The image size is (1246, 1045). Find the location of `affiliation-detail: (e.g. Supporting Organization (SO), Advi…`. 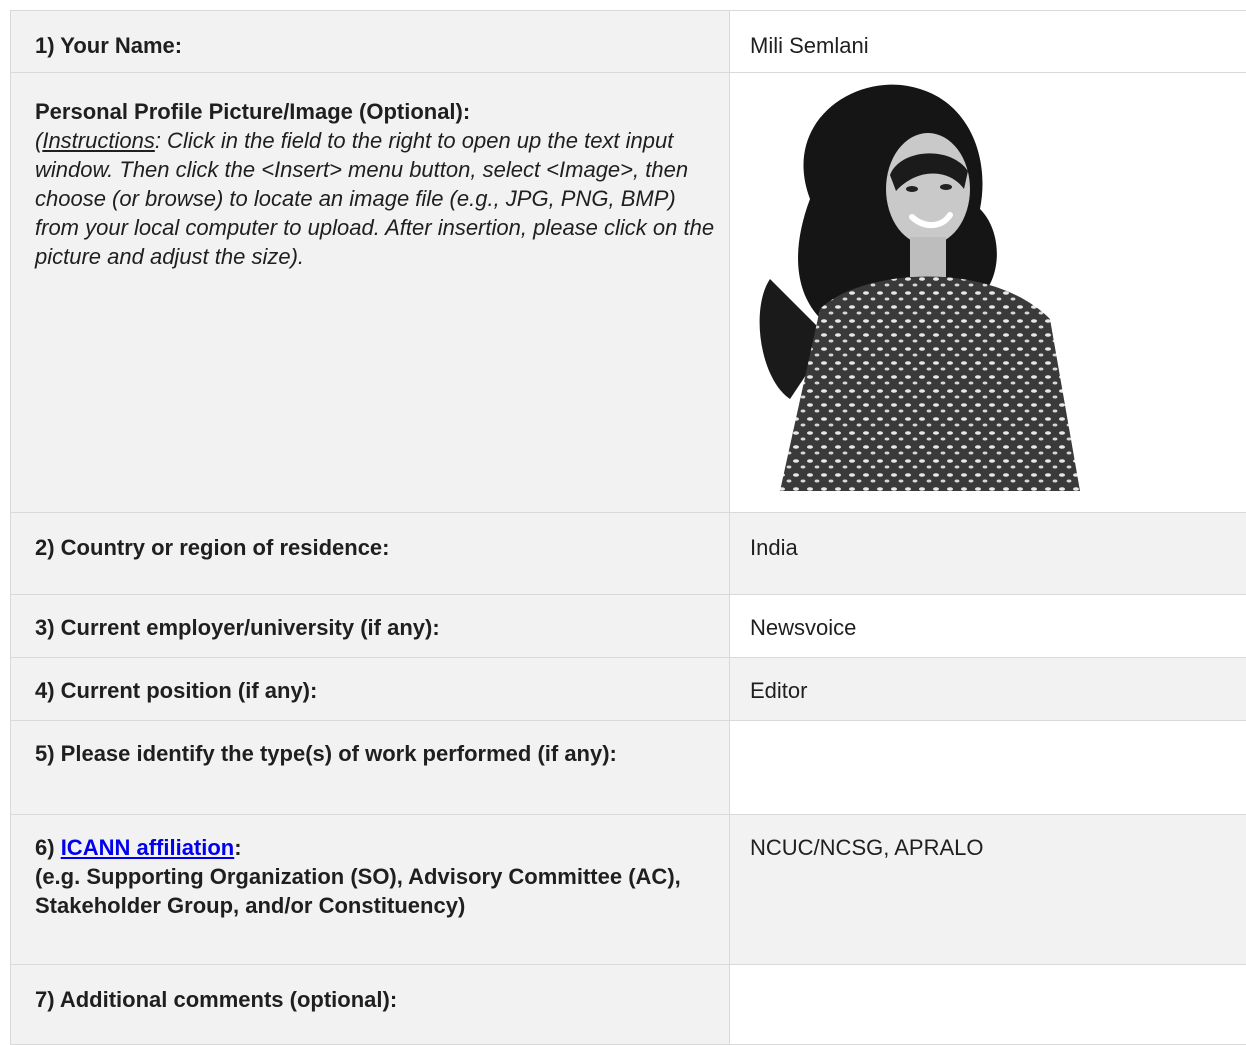

affiliation-detail: (e.g. Supporting Organization (SO), Advi… is located at coordinates (362, 891).